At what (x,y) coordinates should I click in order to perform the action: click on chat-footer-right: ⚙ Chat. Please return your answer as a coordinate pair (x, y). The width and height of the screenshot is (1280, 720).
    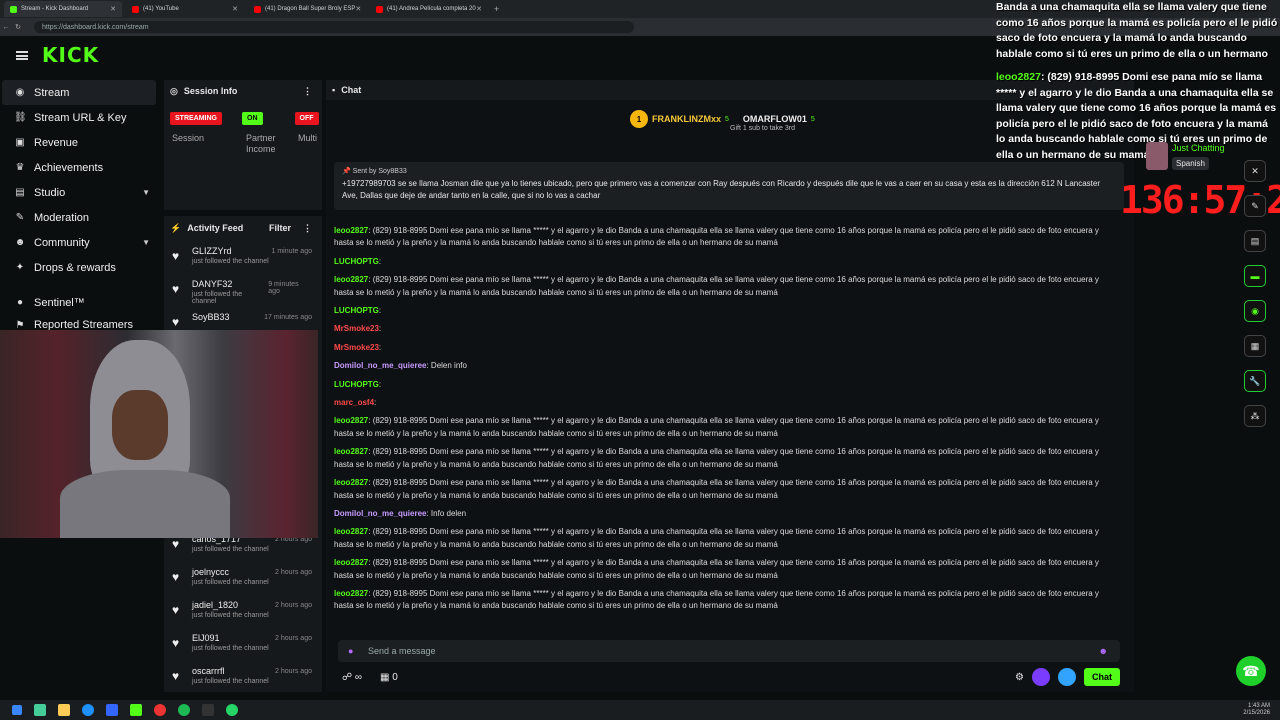
    Looking at the image, I should click on (1067, 677).